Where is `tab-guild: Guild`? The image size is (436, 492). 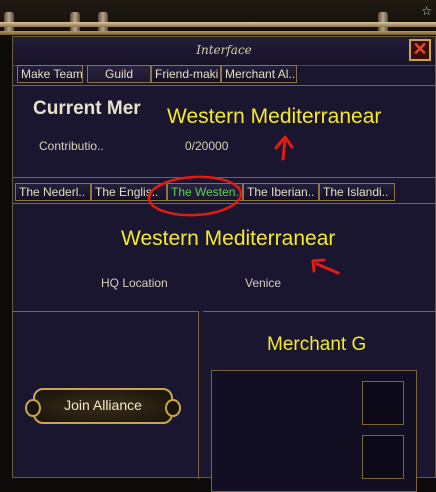
tab-guild: Guild is located at coordinates (119, 74).